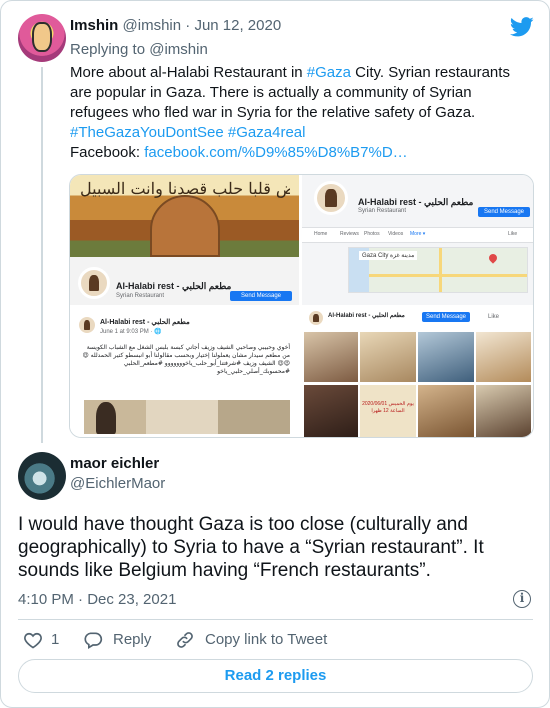 The width and height of the screenshot is (550, 708). Describe the element at coordinates (261, 296) in the screenshot. I see `fb-send-message-button: Send Message` at that location.